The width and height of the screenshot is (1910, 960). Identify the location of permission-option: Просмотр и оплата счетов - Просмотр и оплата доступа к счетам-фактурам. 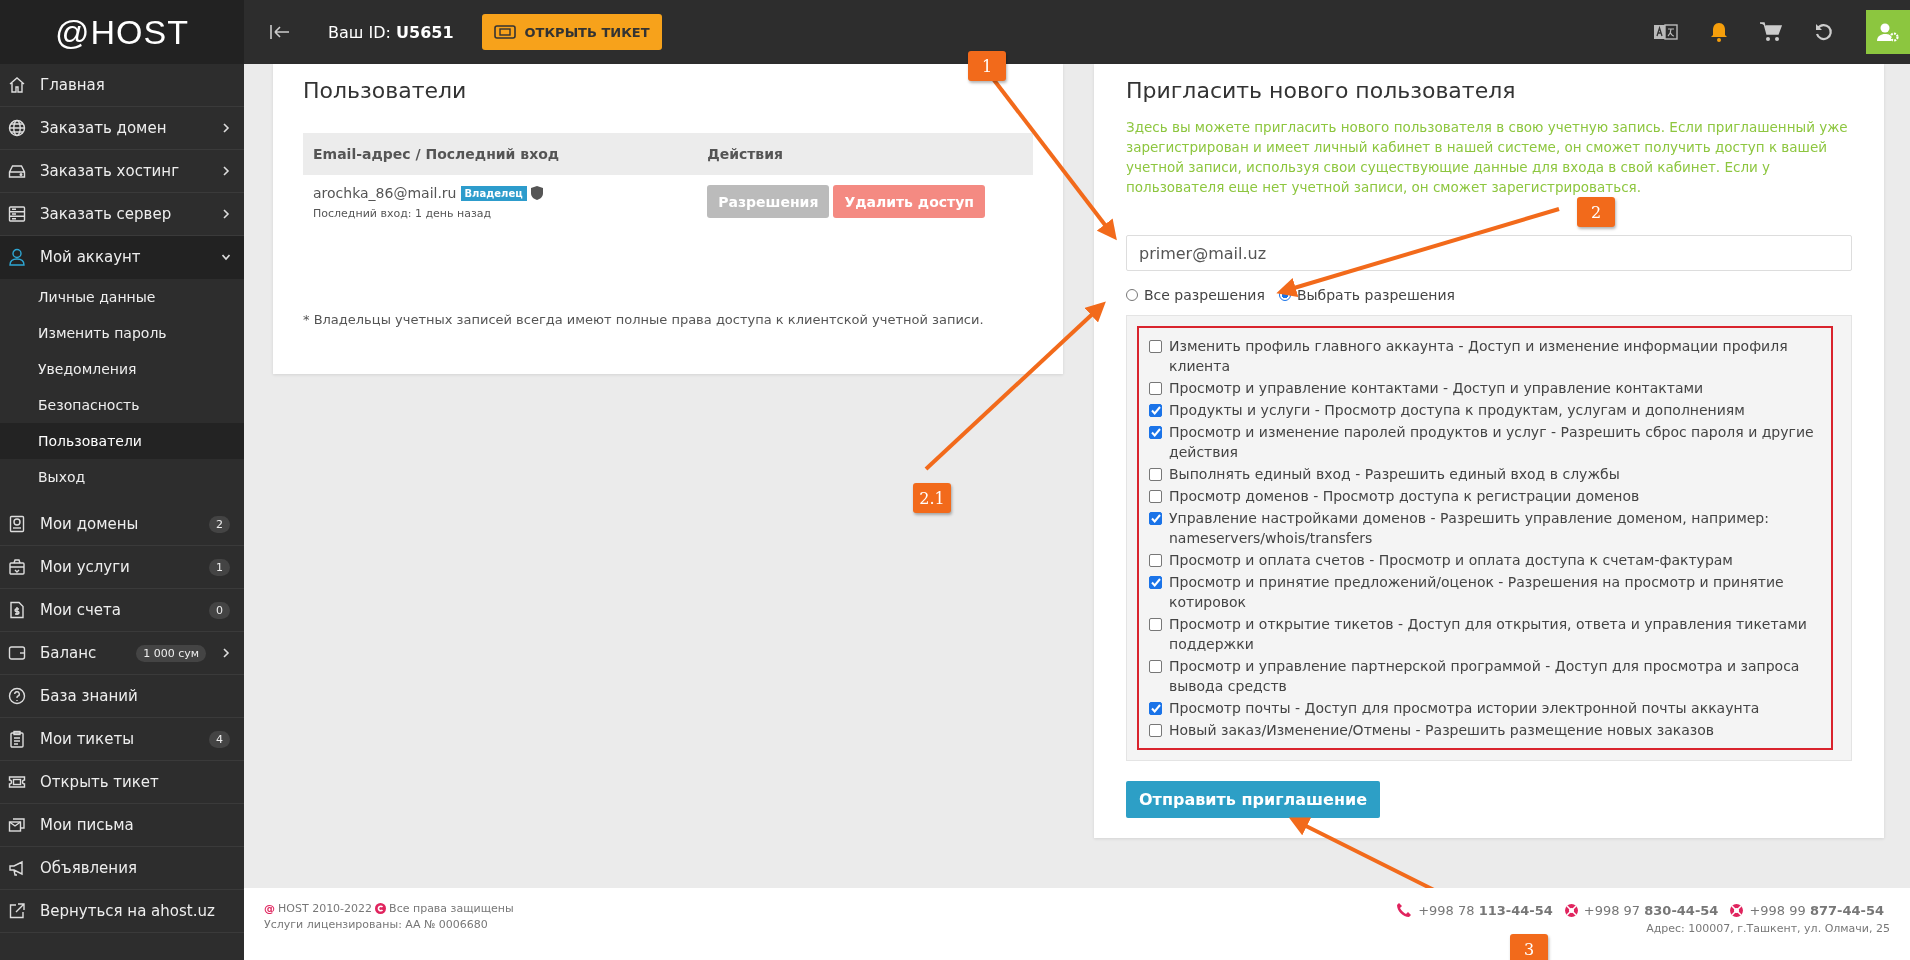
(1485, 560).